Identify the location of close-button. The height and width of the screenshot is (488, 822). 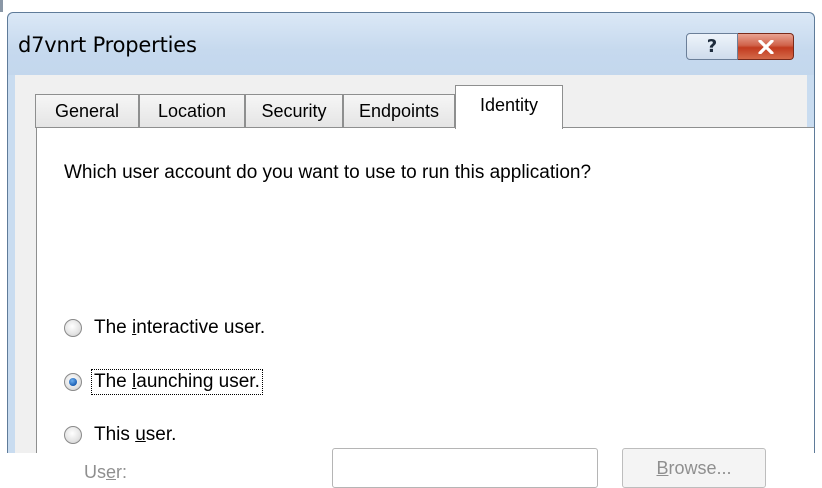
(766, 46).